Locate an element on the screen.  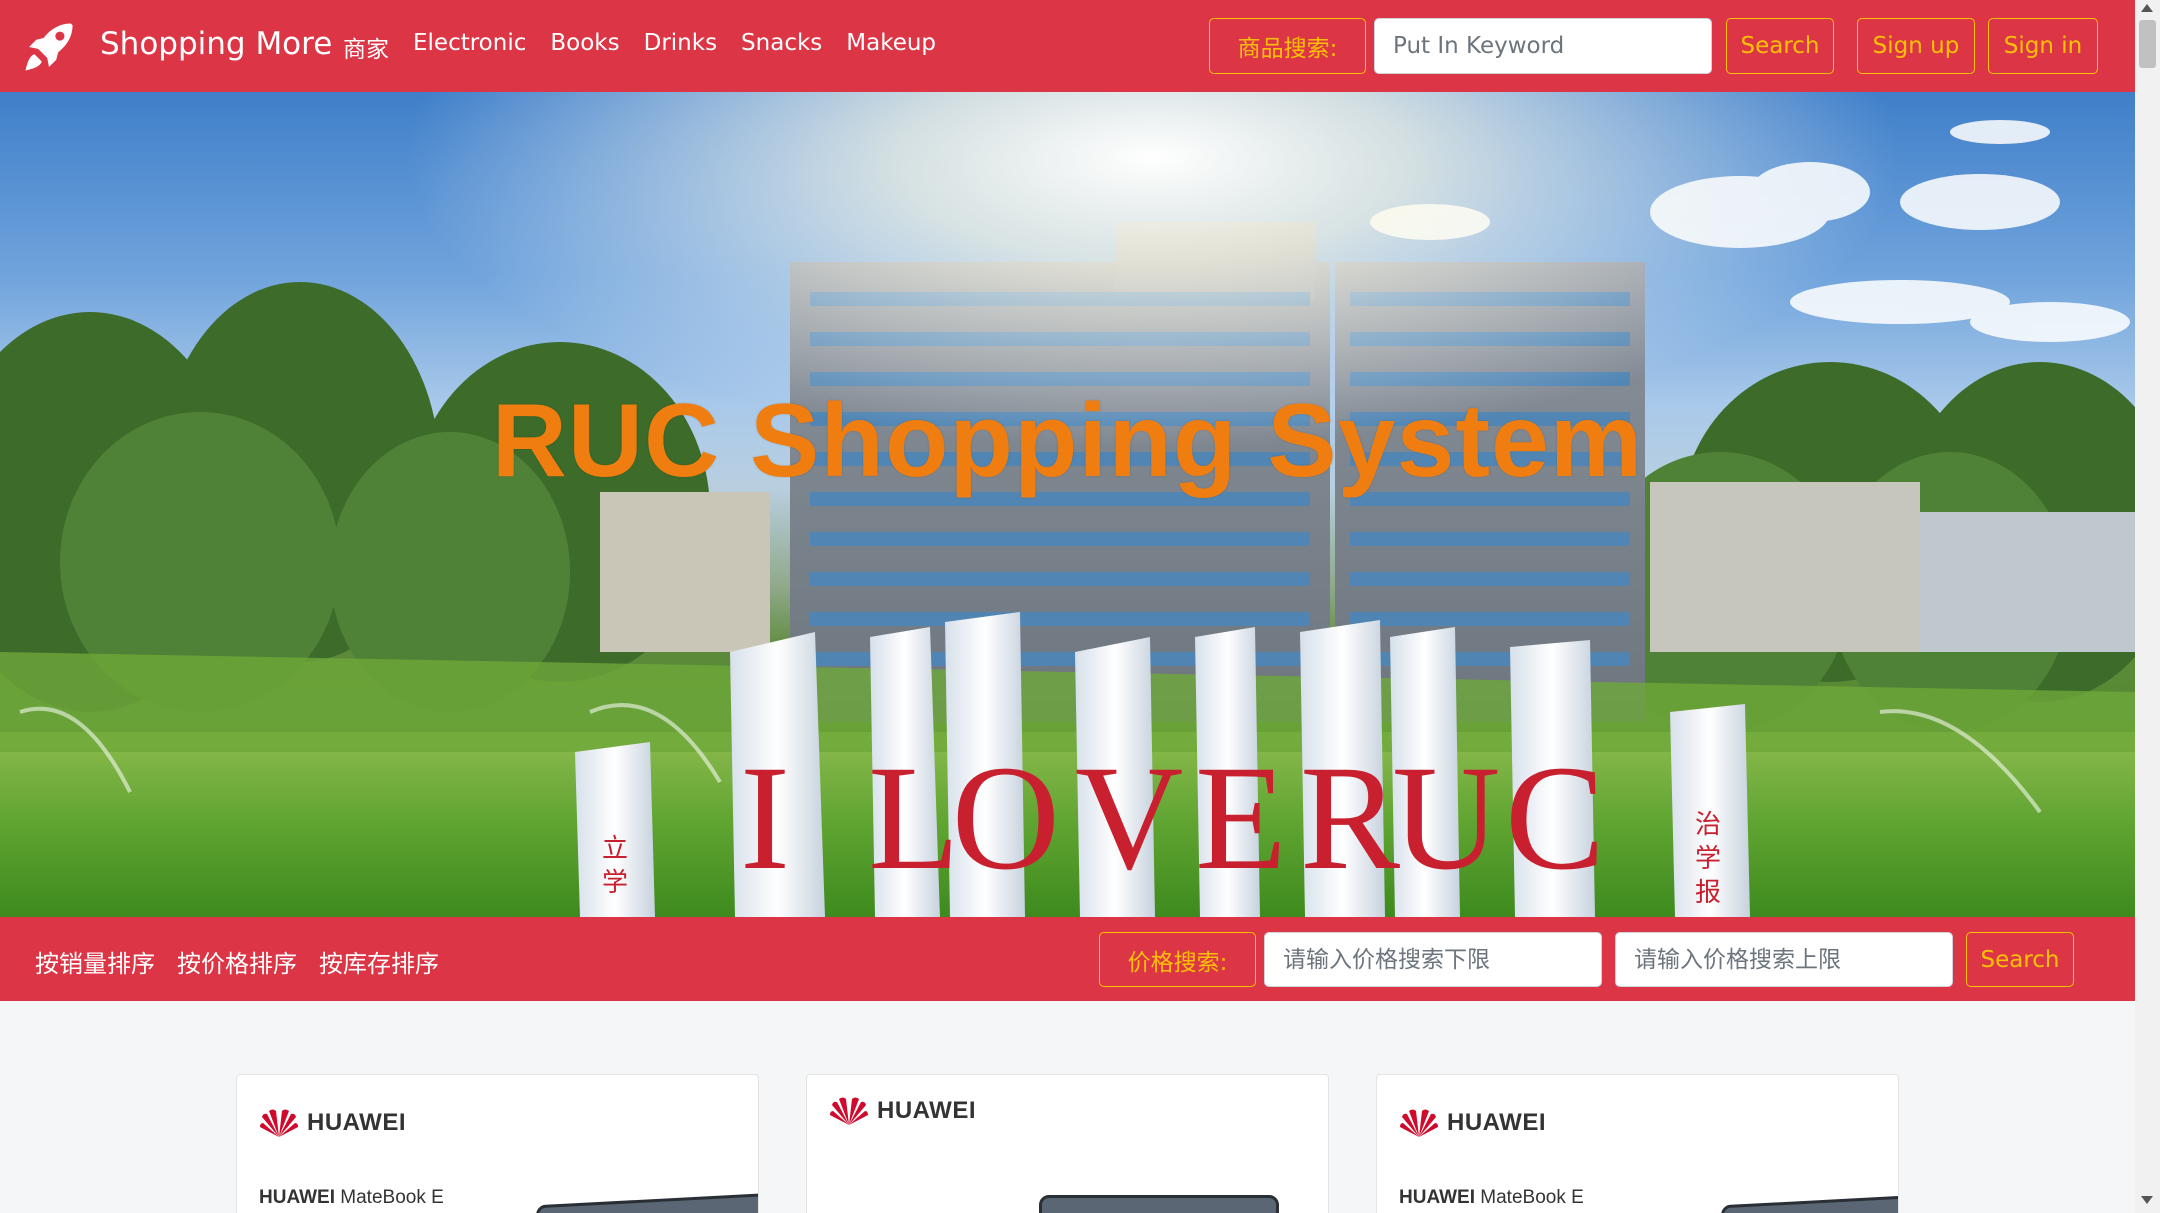
sort-by-price-link: 按价格排序 is located at coordinates (237, 961).